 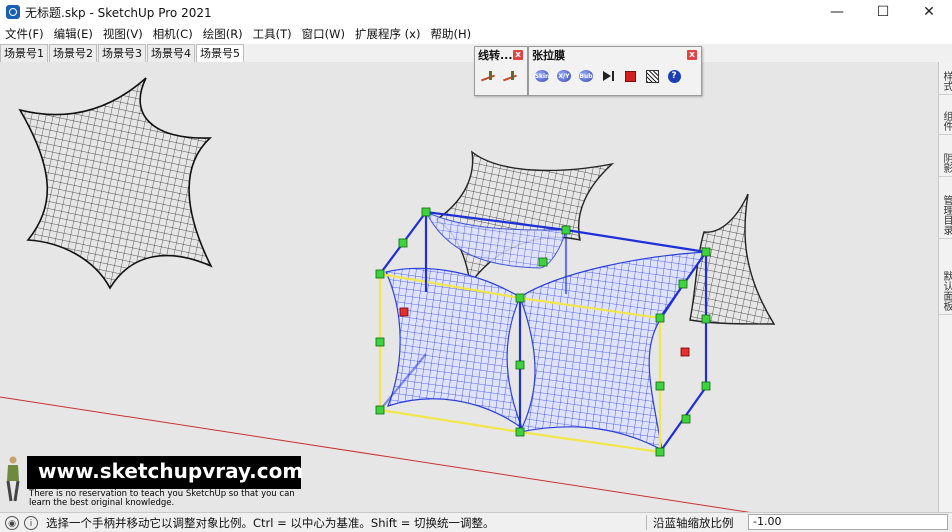 I want to click on skin-icon: Skin, so click(x=542, y=76).